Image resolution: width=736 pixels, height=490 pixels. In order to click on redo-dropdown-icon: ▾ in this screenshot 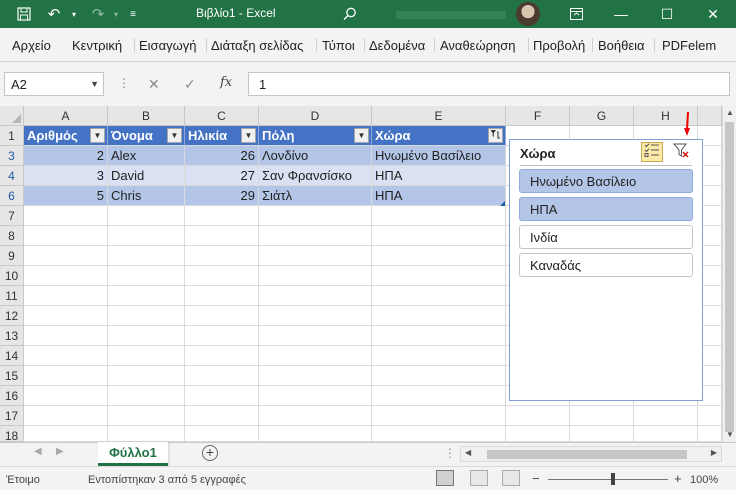, I will do `click(116, 14)`.